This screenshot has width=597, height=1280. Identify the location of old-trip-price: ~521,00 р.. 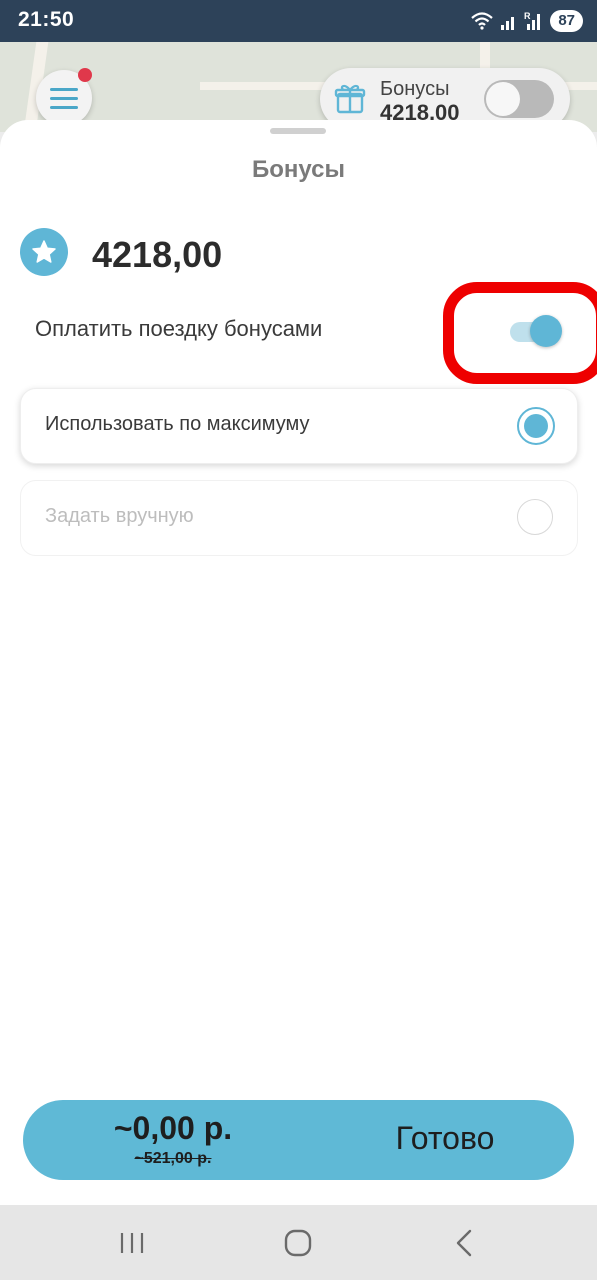
(173, 1159).